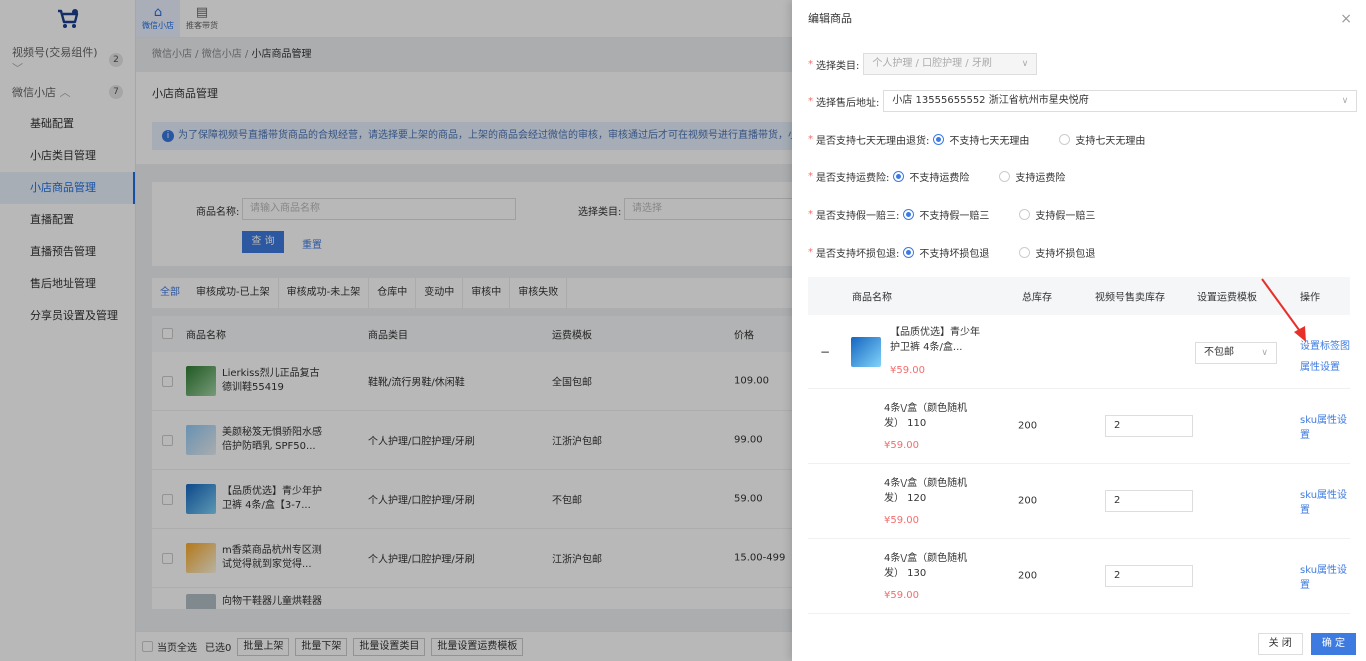 This screenshot has width=1366, height=661. Describe the element at coordinates (1040, 178) in the screenshot. I see `radio-label: 支持运费险` at that location.